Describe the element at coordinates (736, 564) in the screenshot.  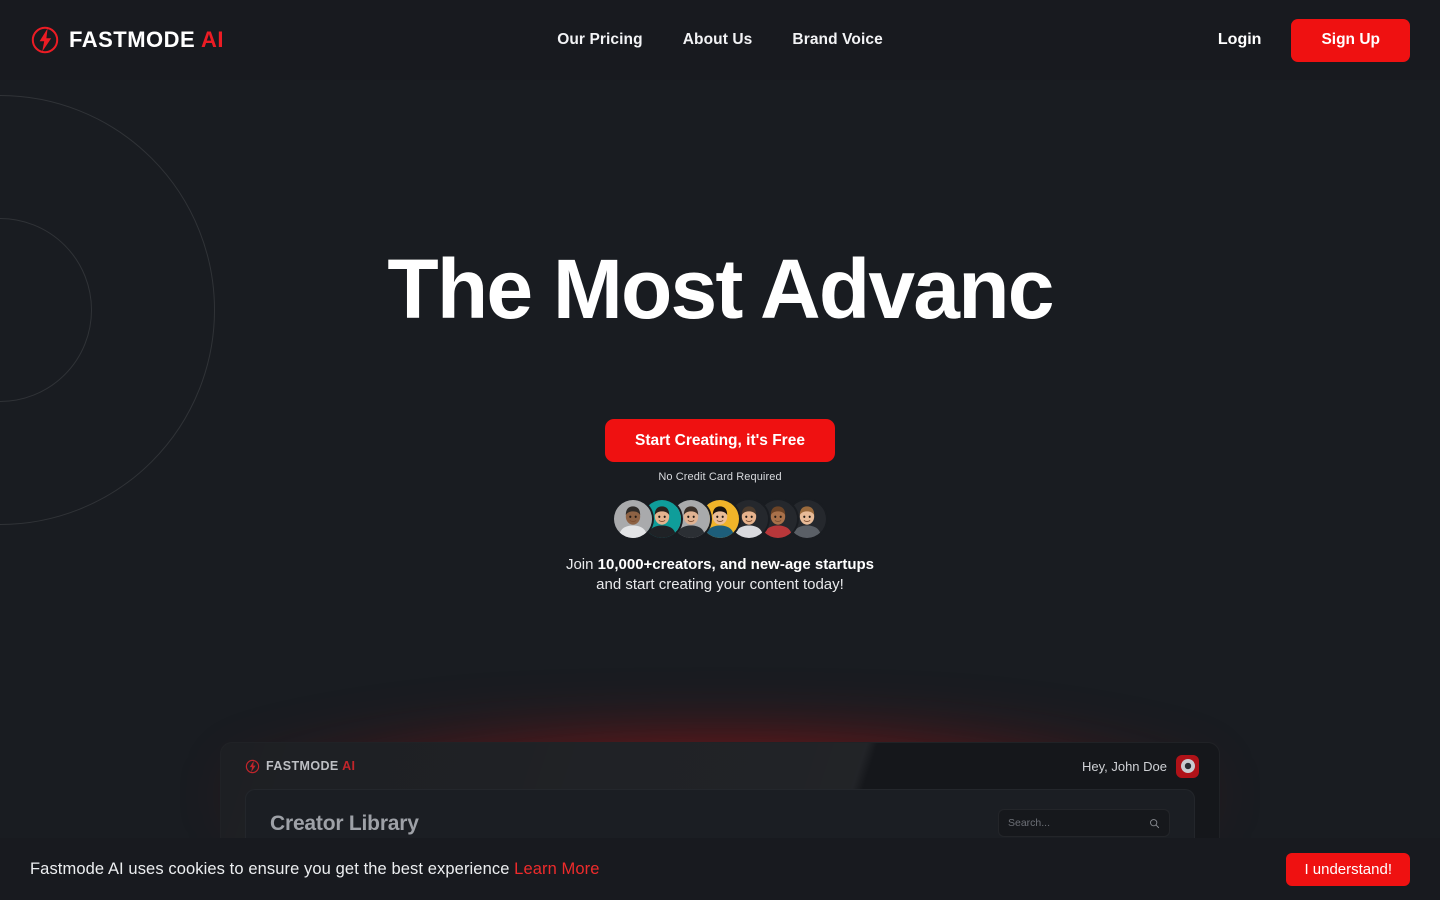
I see `social-proof-count: 10,000+creators, and new-age startups` at that location.